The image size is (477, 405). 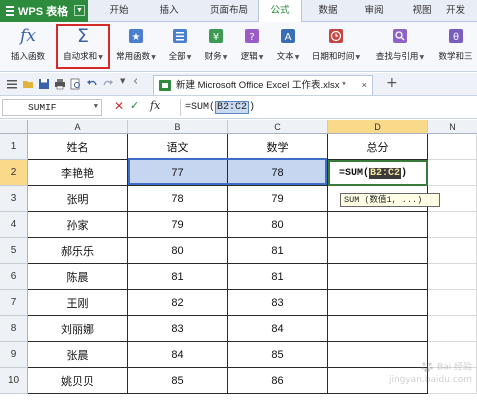 What do you see at coordinates (92, 84) in the screenshot?
I see `undo-icon` at bounding box center [92, 84].